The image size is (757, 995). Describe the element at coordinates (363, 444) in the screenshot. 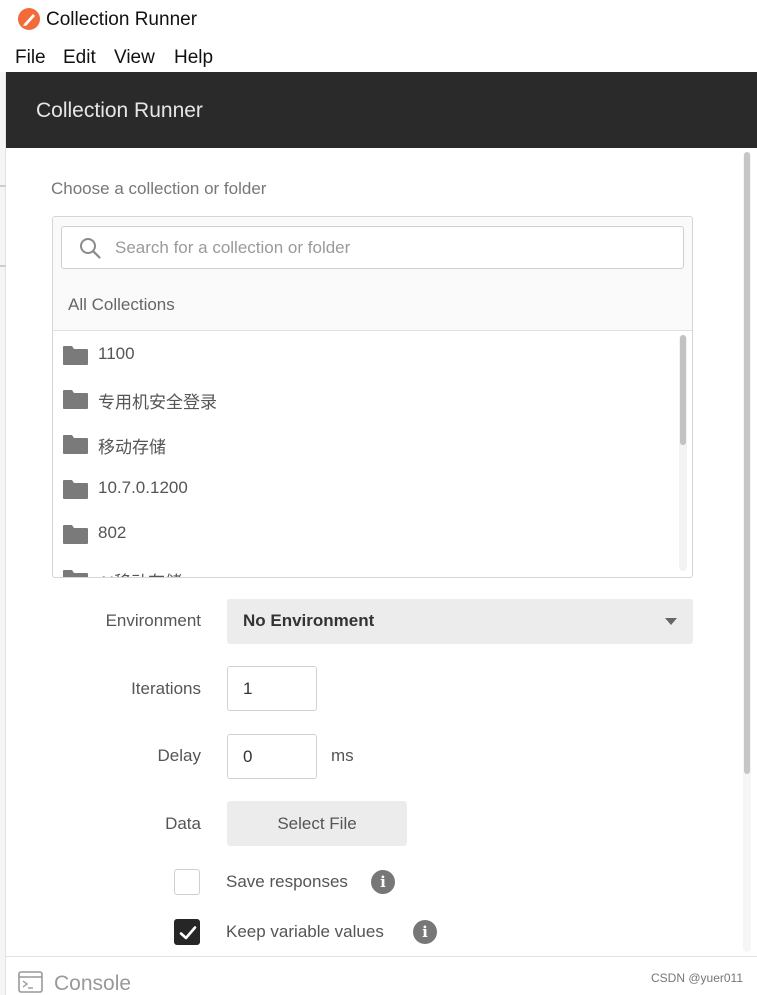

I see `collection-item: 移动存储` at that location.